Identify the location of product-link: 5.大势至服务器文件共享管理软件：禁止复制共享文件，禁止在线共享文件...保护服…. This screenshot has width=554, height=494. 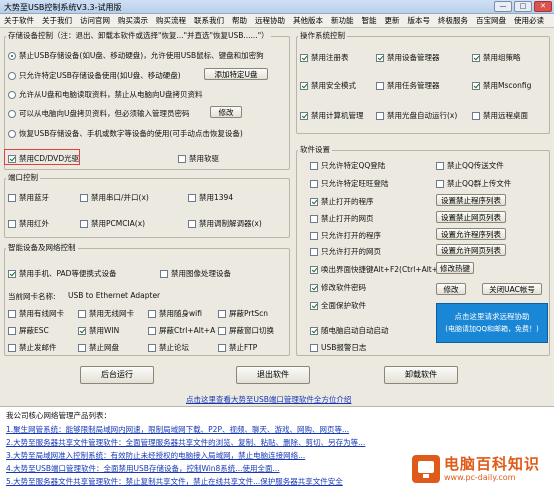
(174, 481).